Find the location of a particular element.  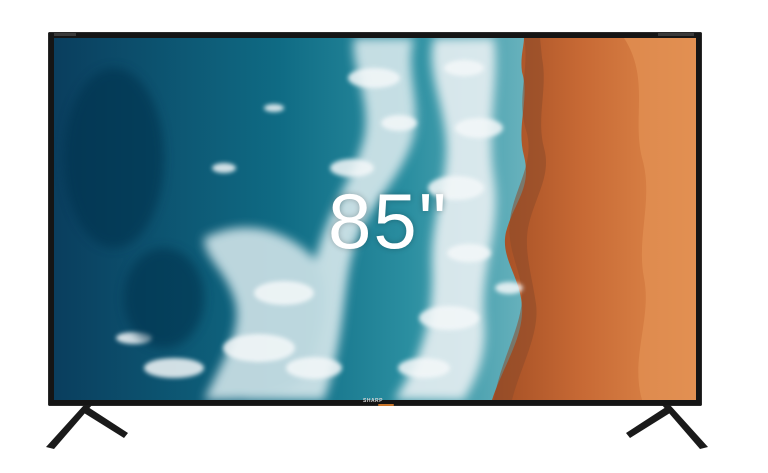

left-stand-leg-icon is located at coordinates (87, 427).